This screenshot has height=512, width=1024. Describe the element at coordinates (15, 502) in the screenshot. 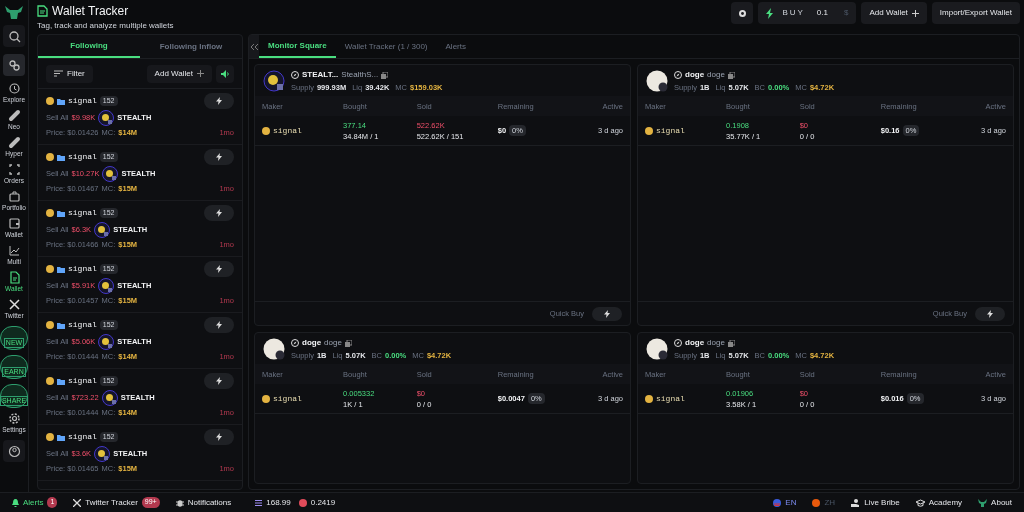

I see `bell-icon` at that location.